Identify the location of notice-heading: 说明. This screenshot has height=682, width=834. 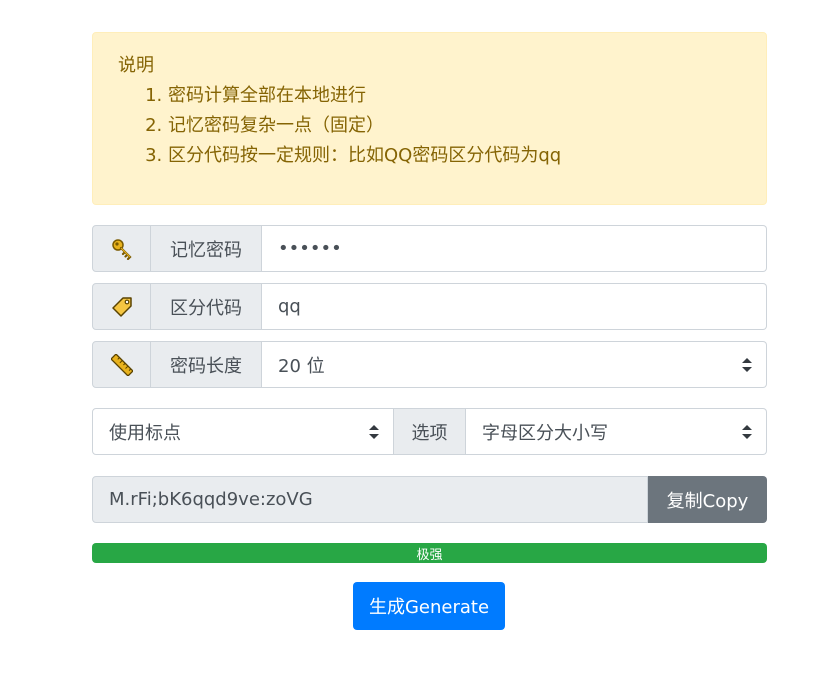
(136, 65).